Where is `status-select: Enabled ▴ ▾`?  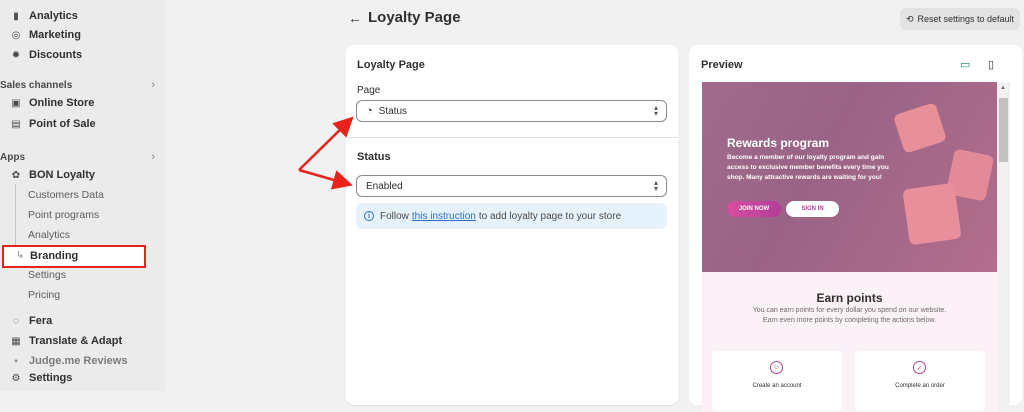
status-select: Enabled ▴ ▾ is located at coordinates (511, 186).